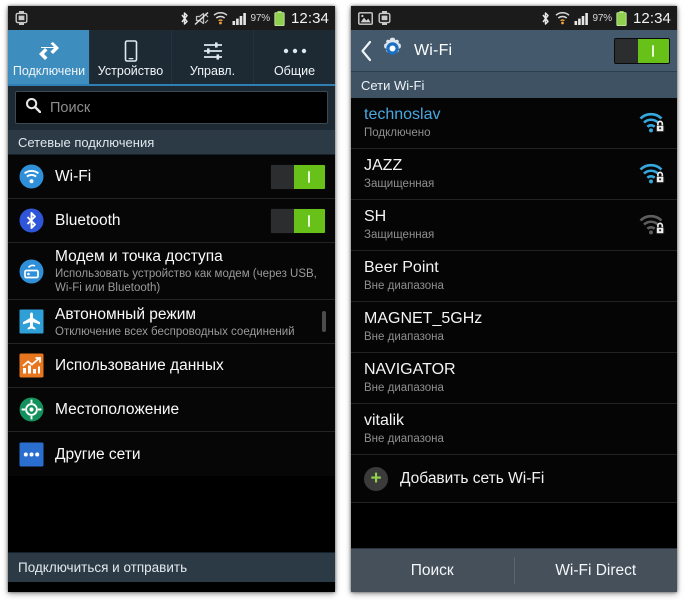 This screenshot has width=685, height=600. Describe the element at coordinates (472, 478) in the screenshot. I see `add-wifi-network-label: Добавить сеть Wi-Fi` at that location.